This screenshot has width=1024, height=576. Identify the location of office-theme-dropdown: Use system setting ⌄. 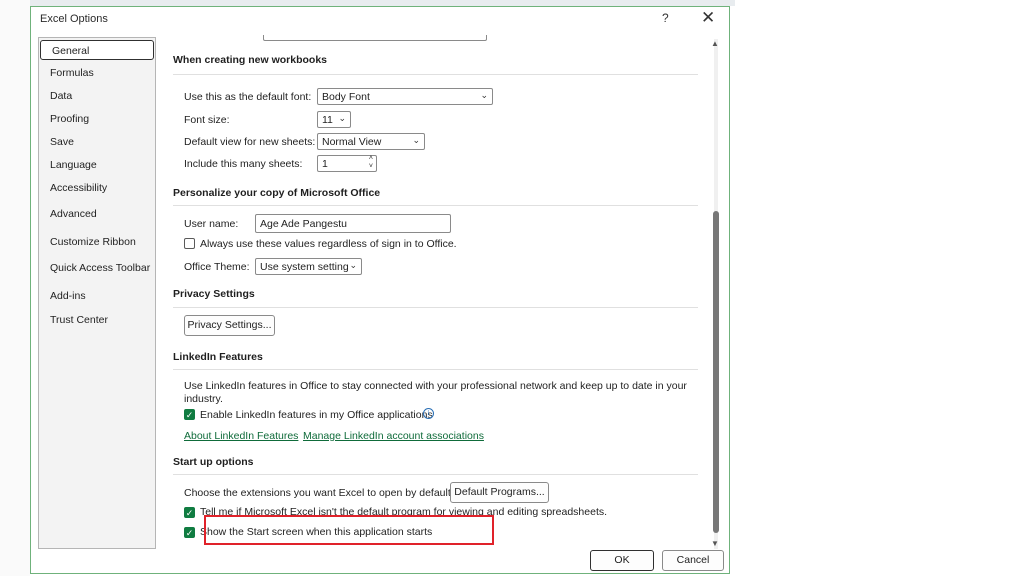
(308, 266).